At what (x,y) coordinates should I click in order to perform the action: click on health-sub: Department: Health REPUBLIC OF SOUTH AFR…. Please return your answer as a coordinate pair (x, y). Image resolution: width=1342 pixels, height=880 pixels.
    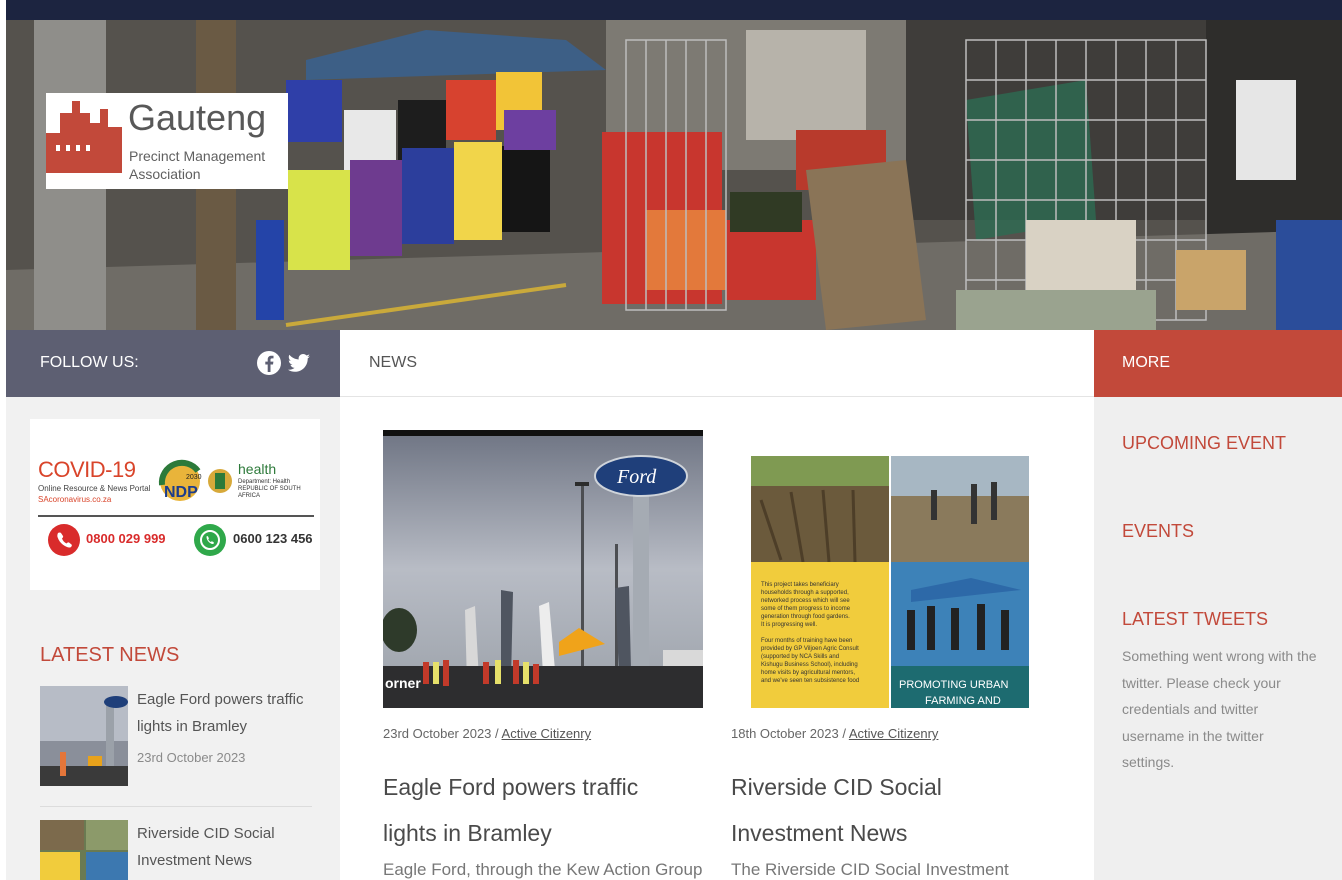
    Looking at the image, I should click on (269, 489).